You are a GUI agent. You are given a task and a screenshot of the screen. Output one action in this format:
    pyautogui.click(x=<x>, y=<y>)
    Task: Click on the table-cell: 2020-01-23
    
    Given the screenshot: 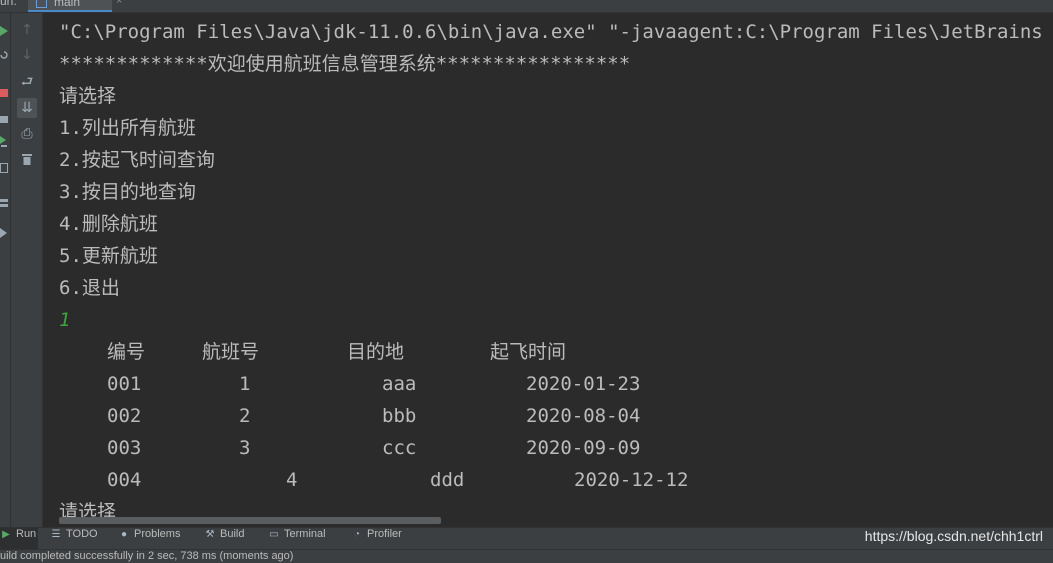 What is the action you would take?
    pyautogui.click(x=583, y=384)
    